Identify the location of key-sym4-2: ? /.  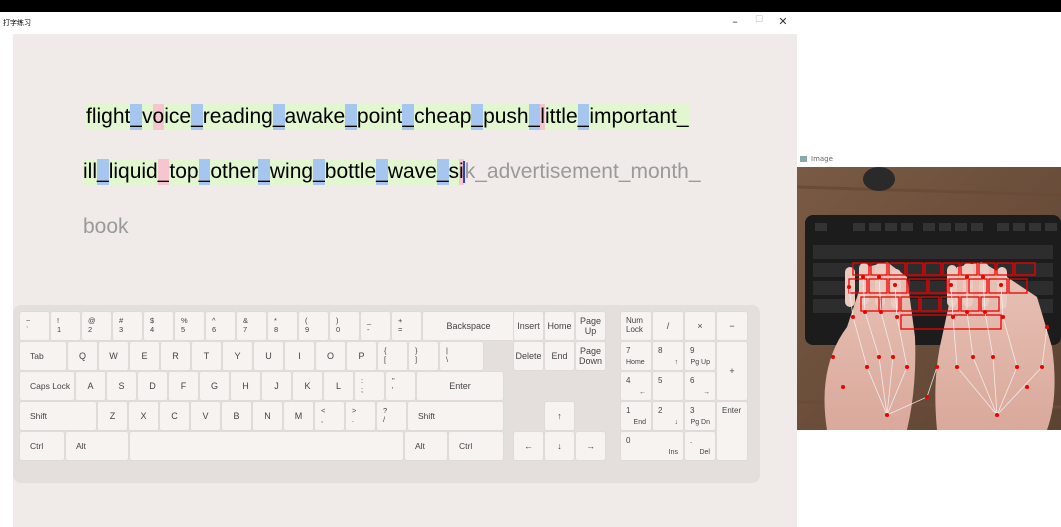
(391, 416).